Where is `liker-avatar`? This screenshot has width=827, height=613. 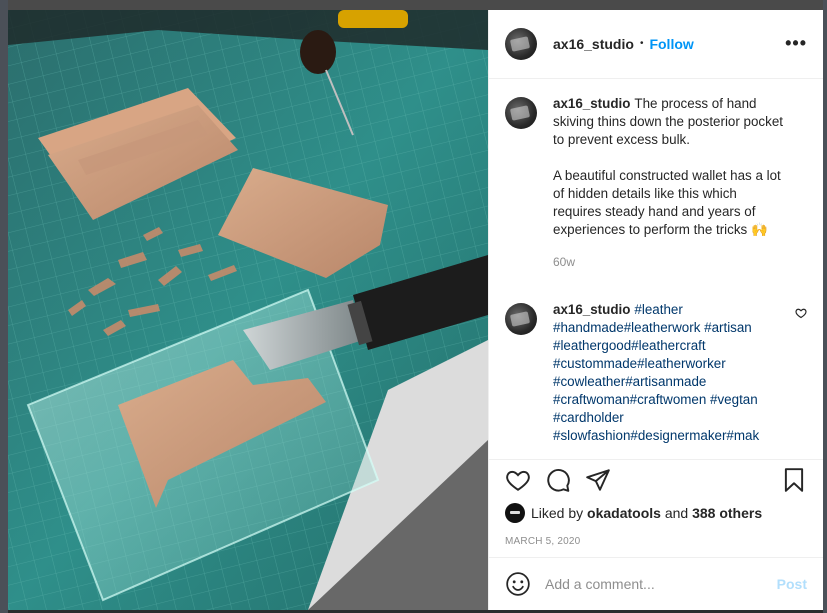
liker-avatar is located at coordinates (515, 513).